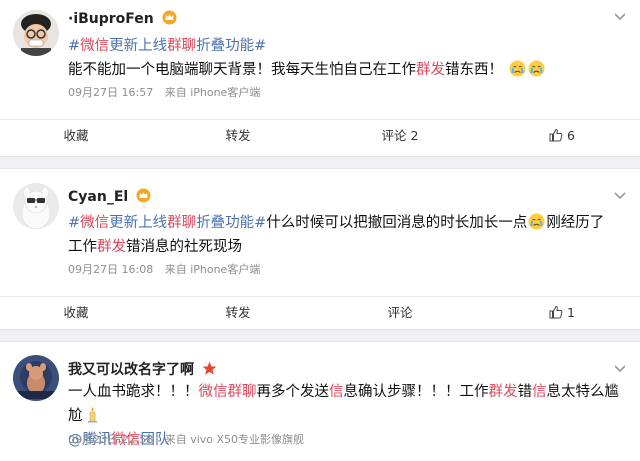 This screenshot has width=640, height=461. I want to click on user-name: ·iBuproFen, so click(122, 19).